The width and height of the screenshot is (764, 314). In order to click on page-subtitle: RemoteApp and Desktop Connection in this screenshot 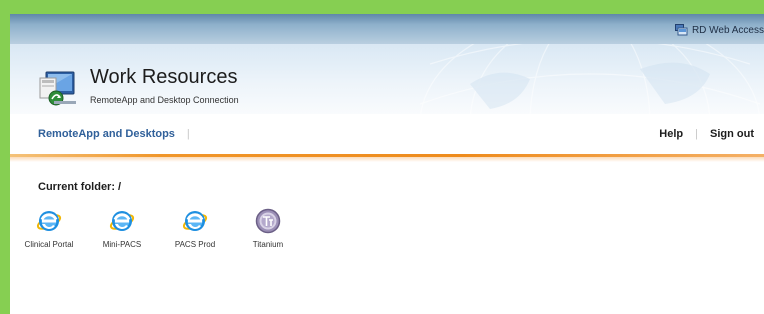, I will do `click(164, 100)`.